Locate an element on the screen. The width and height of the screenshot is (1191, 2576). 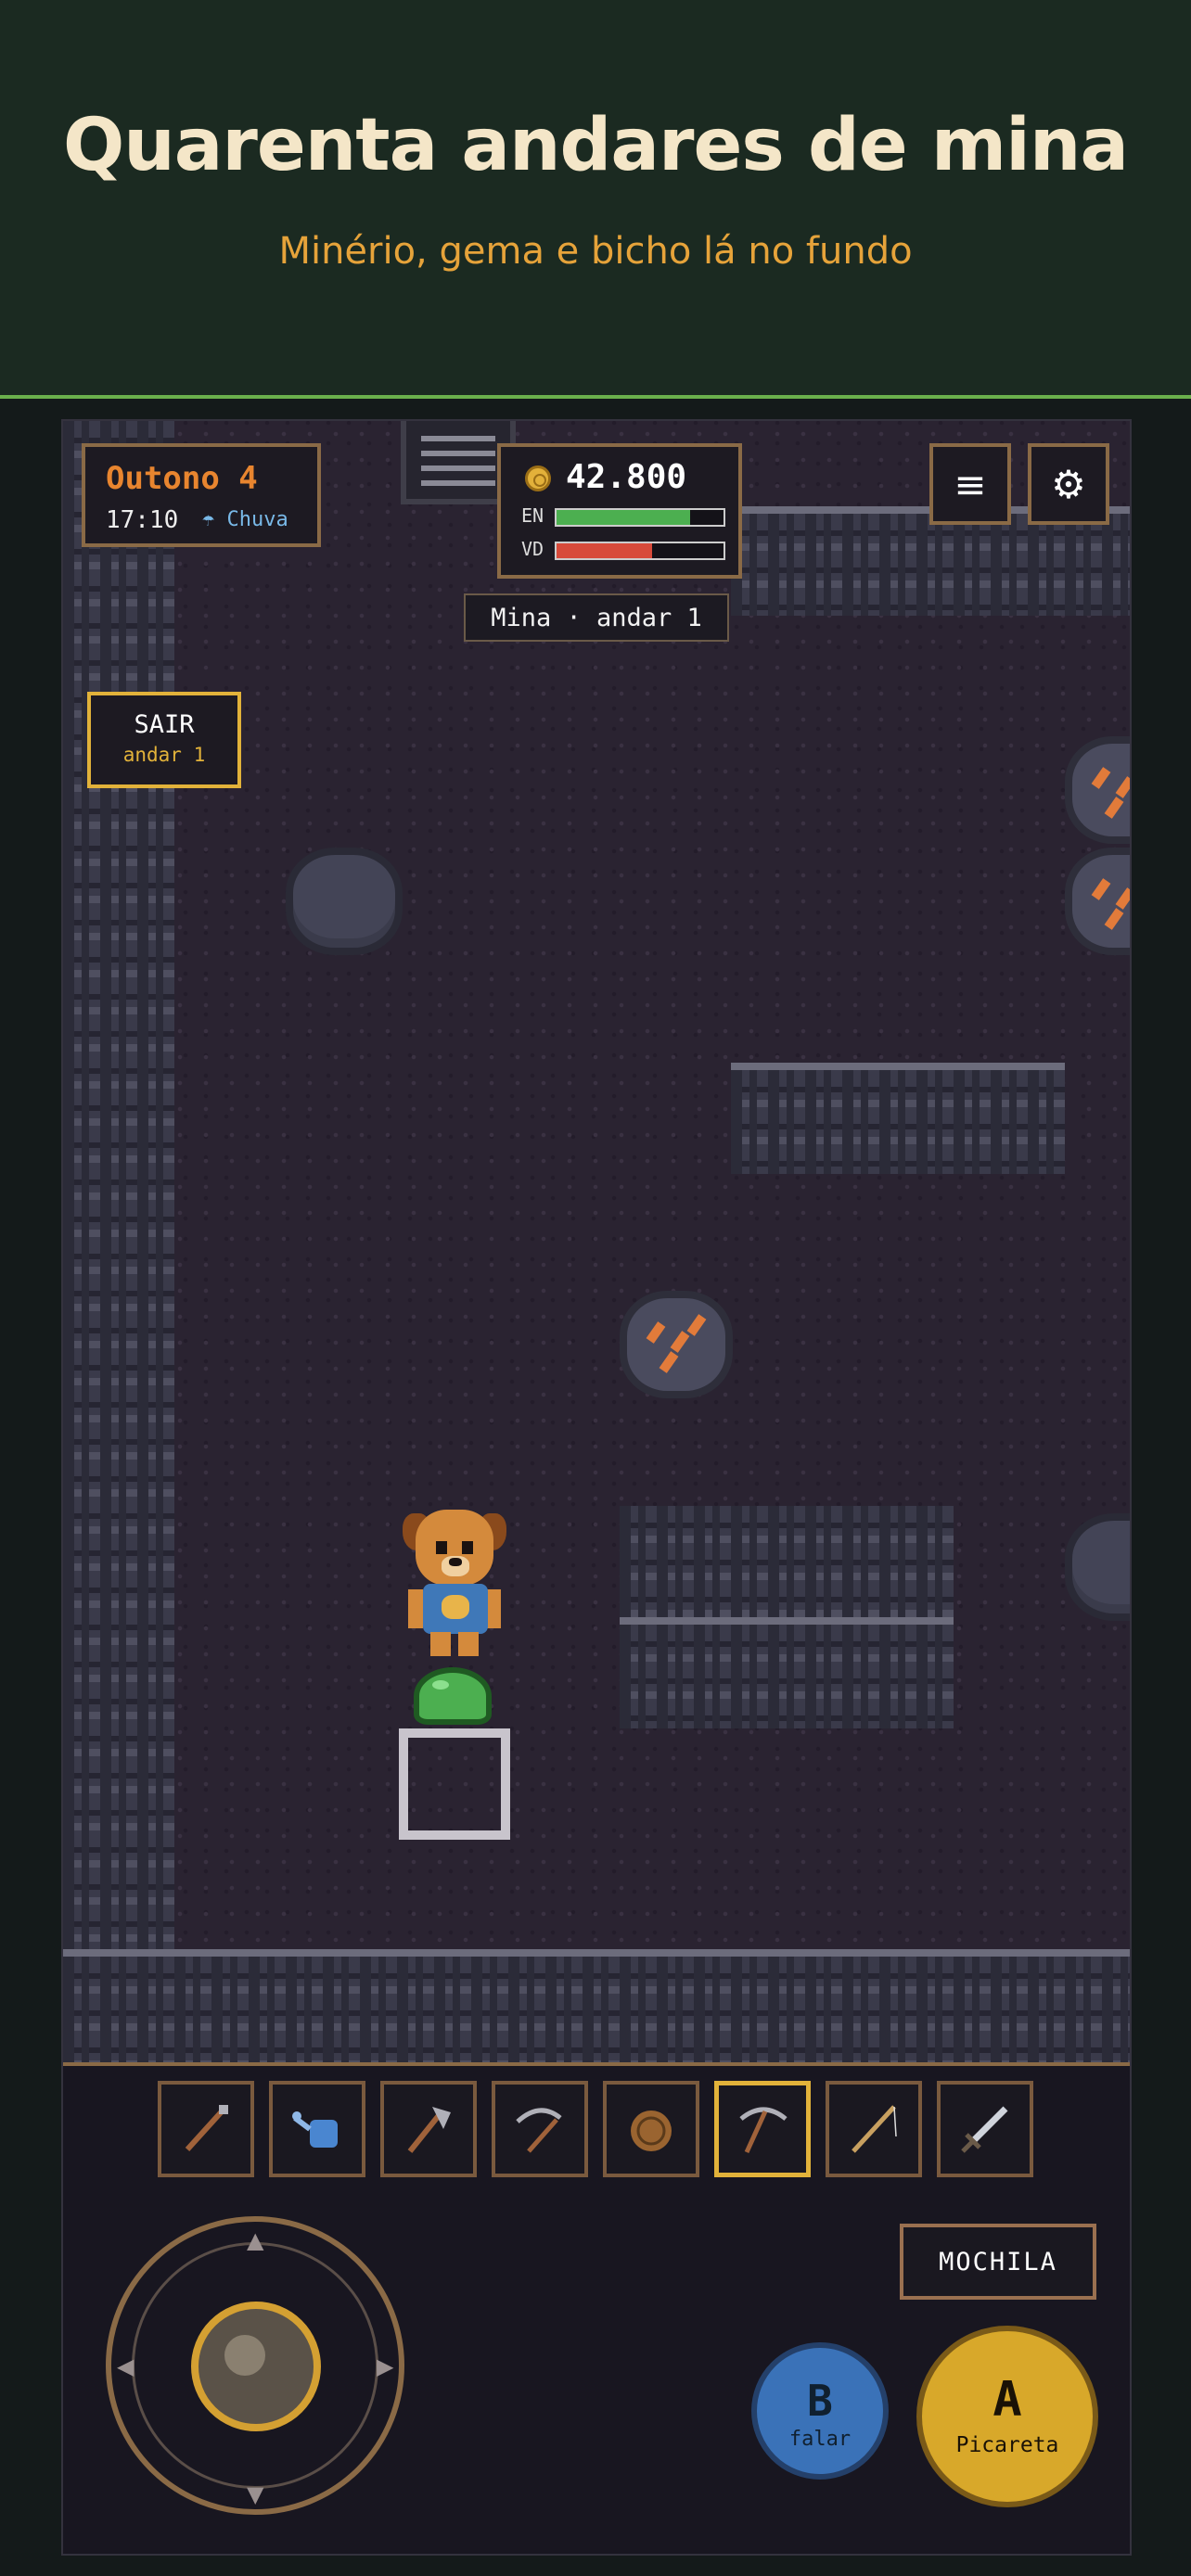
weather-text: Chuva is located at coordinates (257, 519).